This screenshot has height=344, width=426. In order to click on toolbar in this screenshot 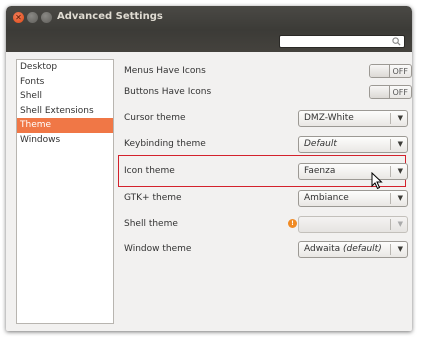, I will do `click(209, 41)`.